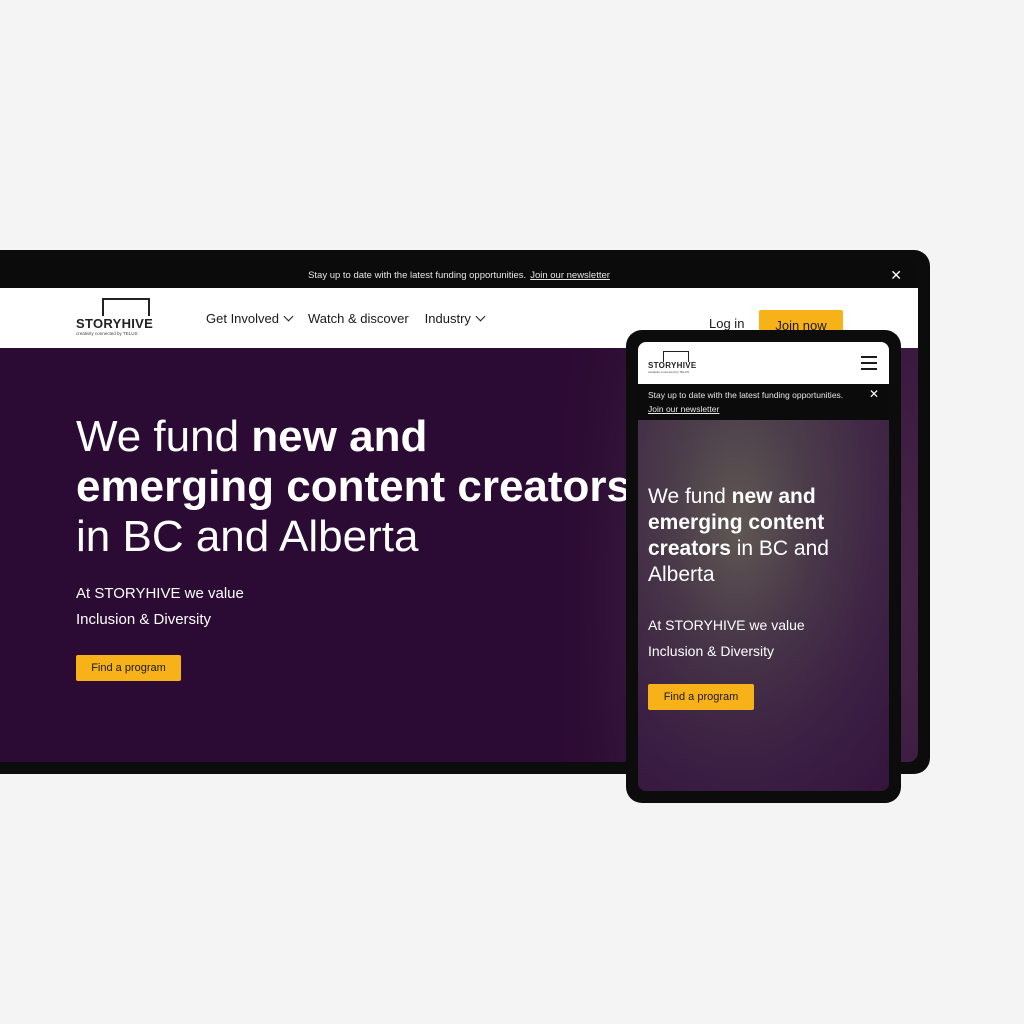  What do you see at coordinates (242, 318) in the screenshot?
I see `nav-item-label: Get Involved` at bounding box center [242, 318].